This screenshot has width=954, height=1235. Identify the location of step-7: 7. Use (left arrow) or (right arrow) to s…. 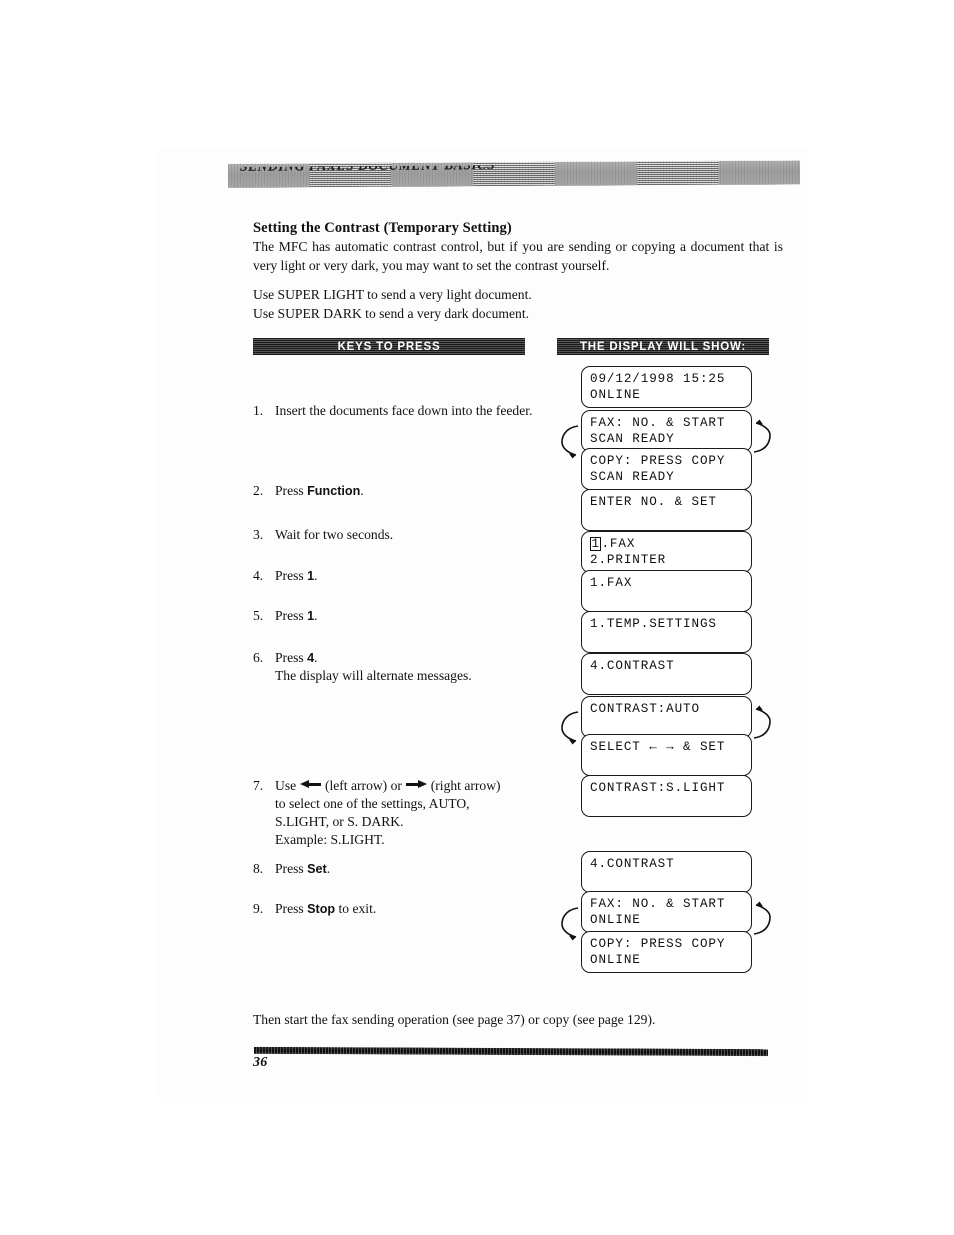
(398, 813).